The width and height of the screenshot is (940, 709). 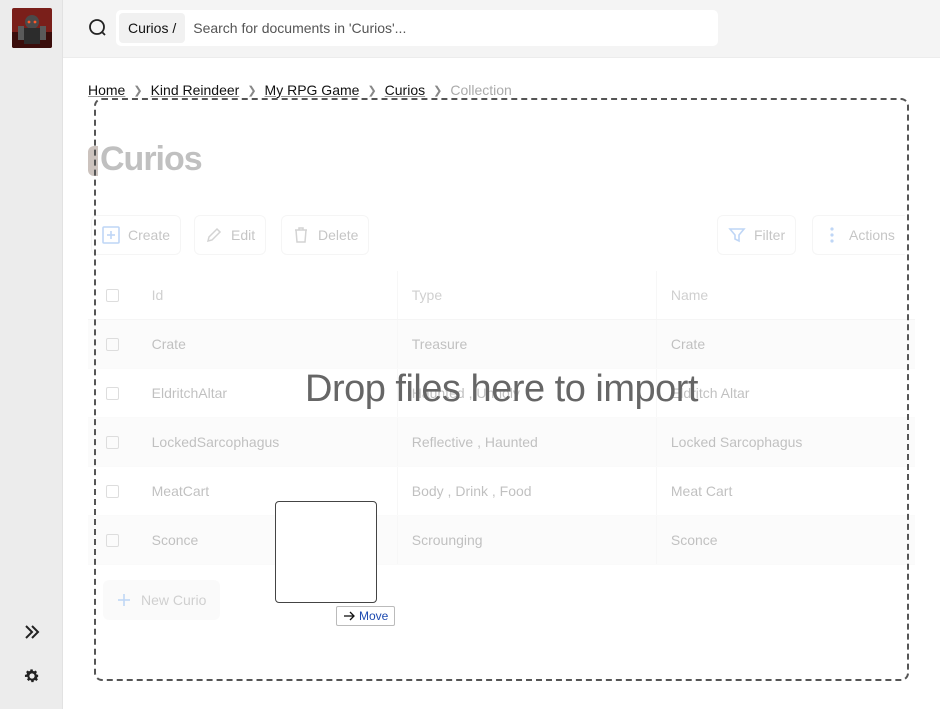 I want to click on create-button: Create, so click(x=136, y=235).